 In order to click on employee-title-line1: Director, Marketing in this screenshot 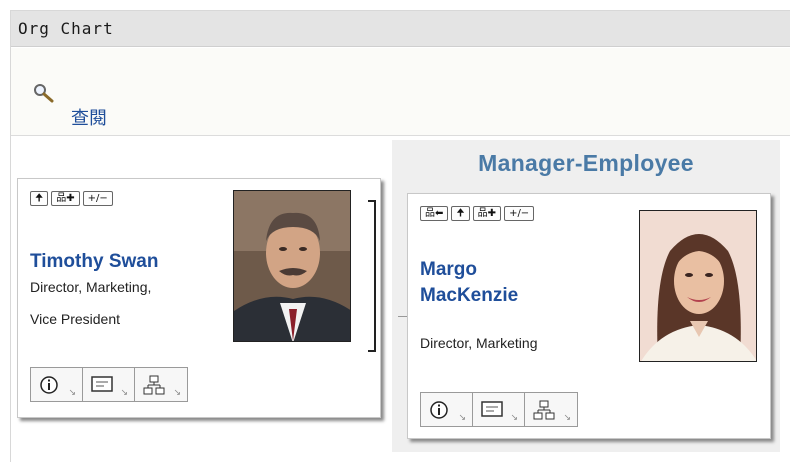, I will do `click(479, 343)`.